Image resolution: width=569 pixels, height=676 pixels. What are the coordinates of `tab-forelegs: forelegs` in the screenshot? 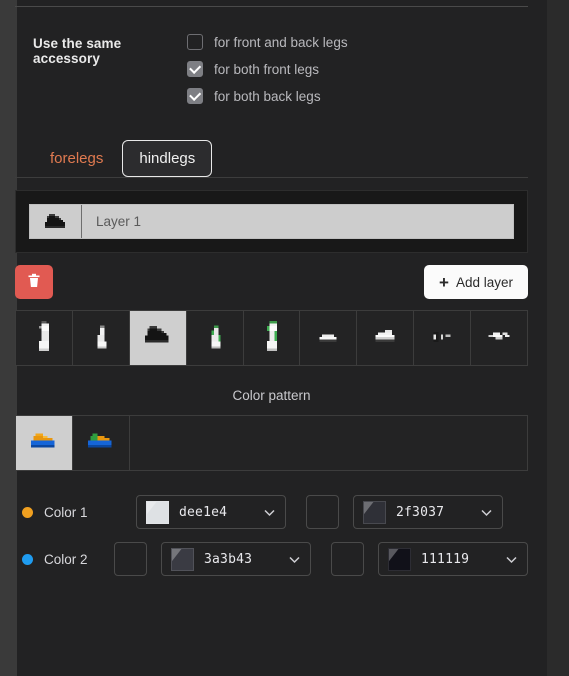 It's located at (76, 158).